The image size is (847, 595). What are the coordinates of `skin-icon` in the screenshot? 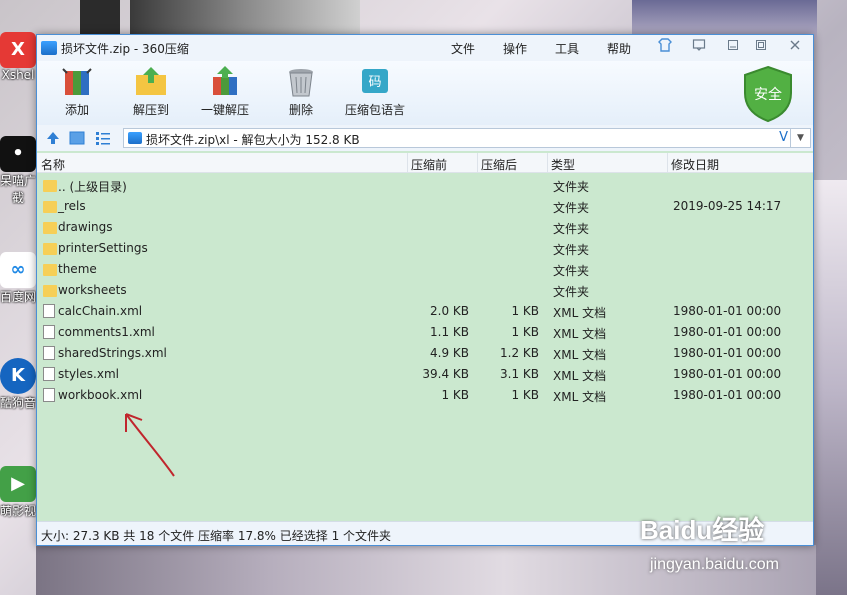 It's located at (665, 48).